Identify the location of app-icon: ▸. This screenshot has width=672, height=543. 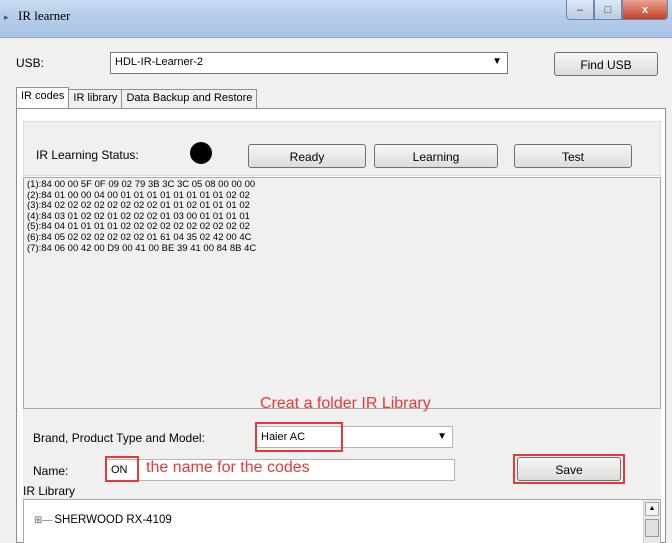
(6, 17).